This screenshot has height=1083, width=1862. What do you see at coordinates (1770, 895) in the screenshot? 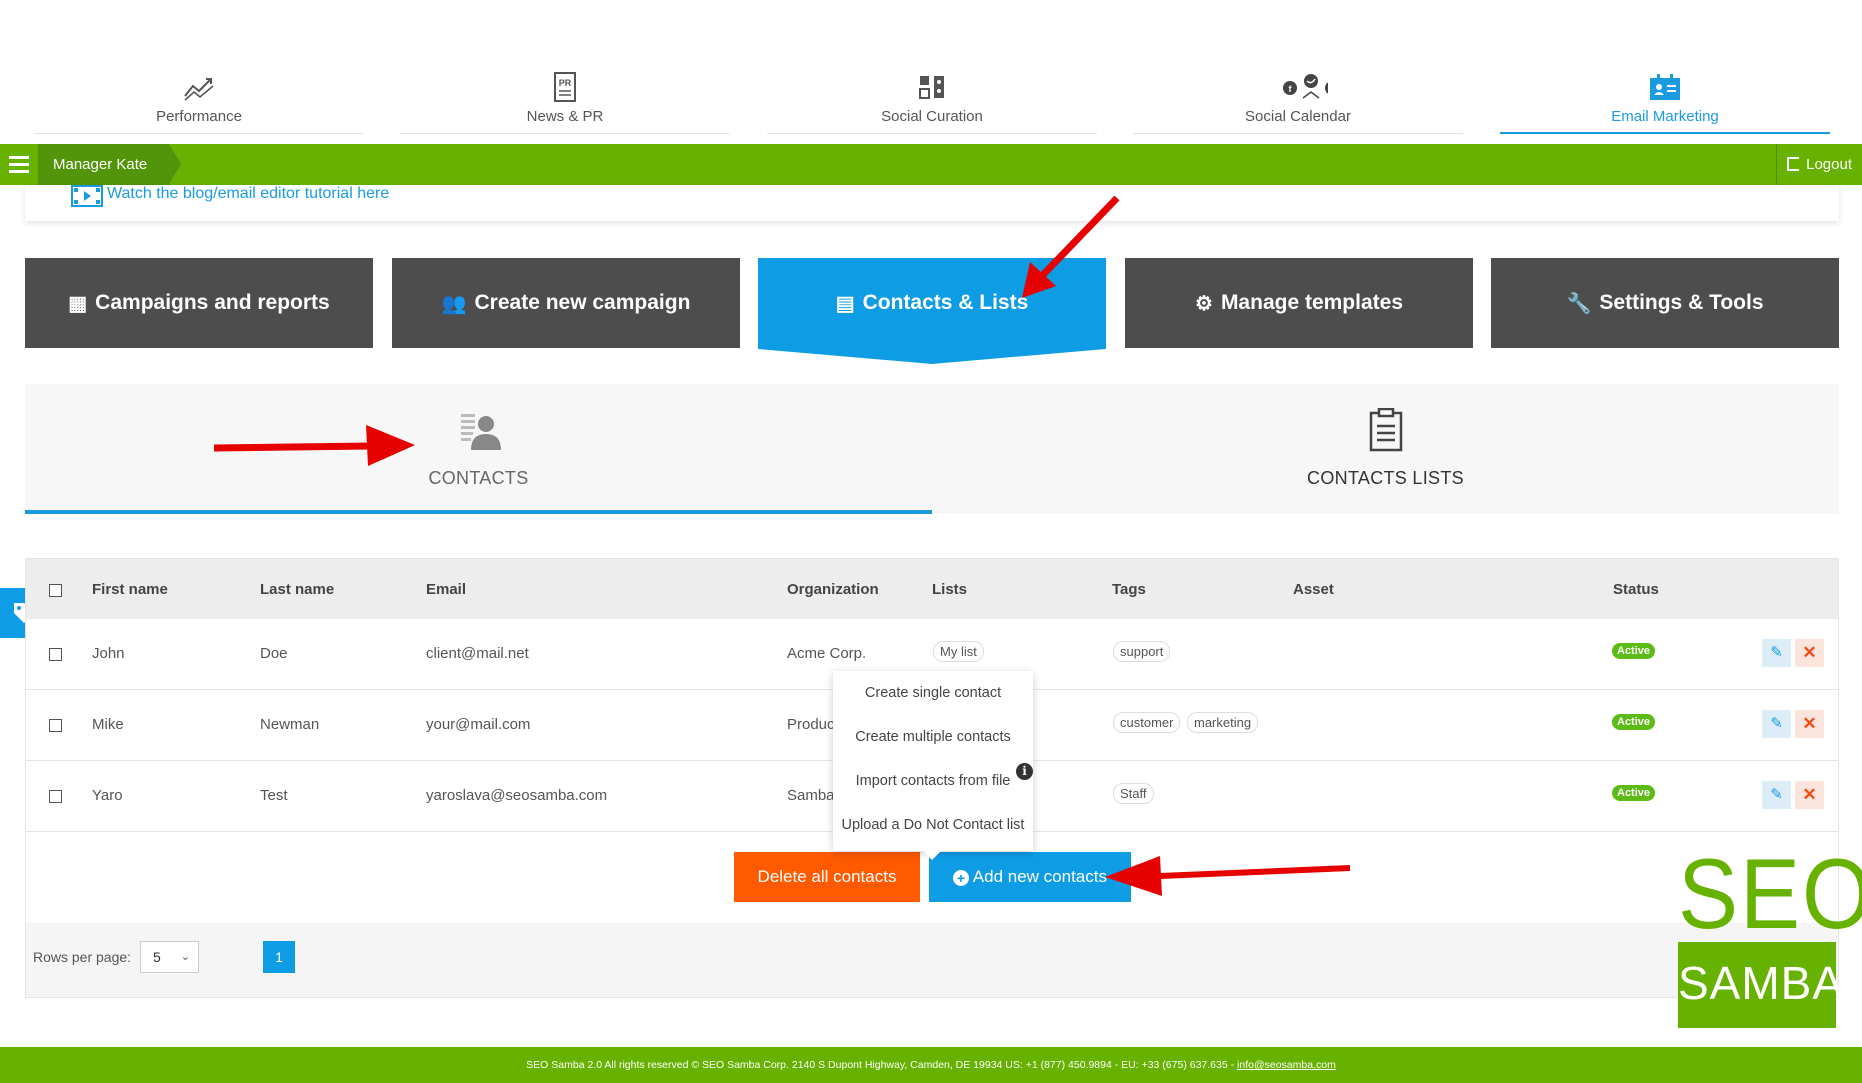
I see `logo-seo-text: SEO` at bounding box center [1770, 895].